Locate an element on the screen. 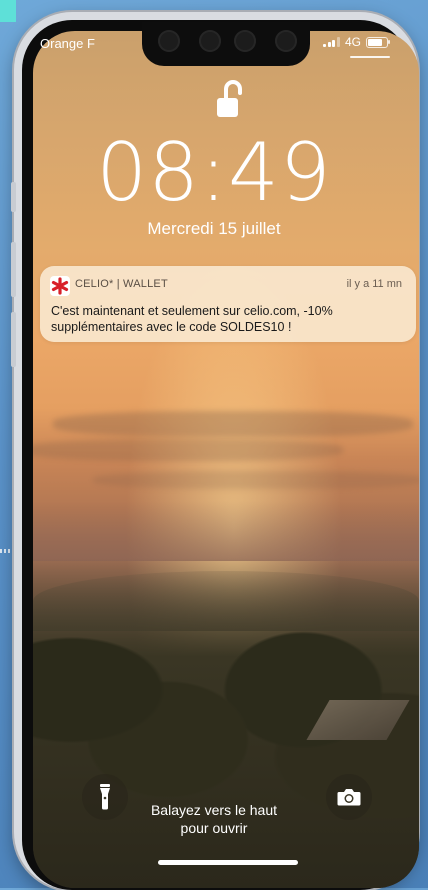 This screenshot has width=428, height=890. swipe-to-open-hint: Balayez vers le haut pour ouvrir is located at coordinates (214, 819).